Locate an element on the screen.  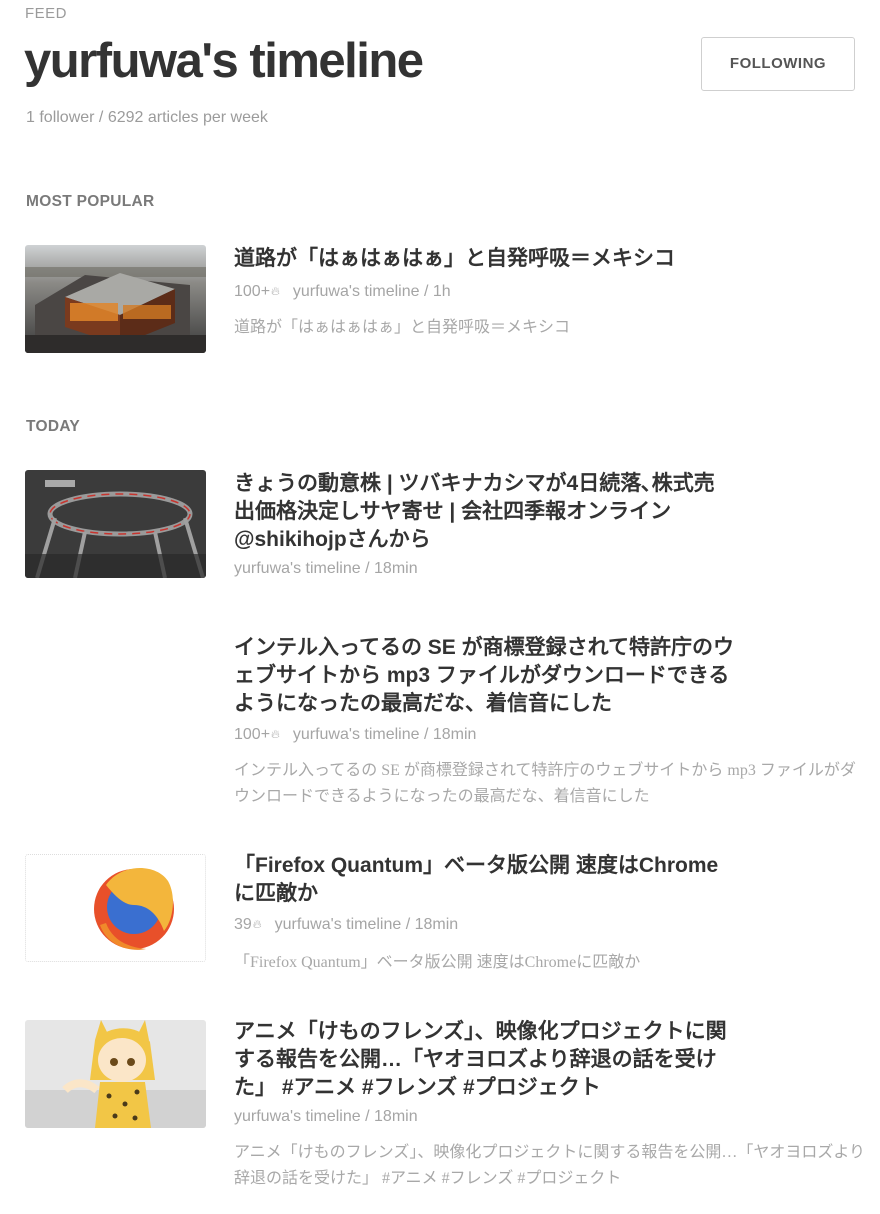
building-photo is located at coordinates (115, 299).